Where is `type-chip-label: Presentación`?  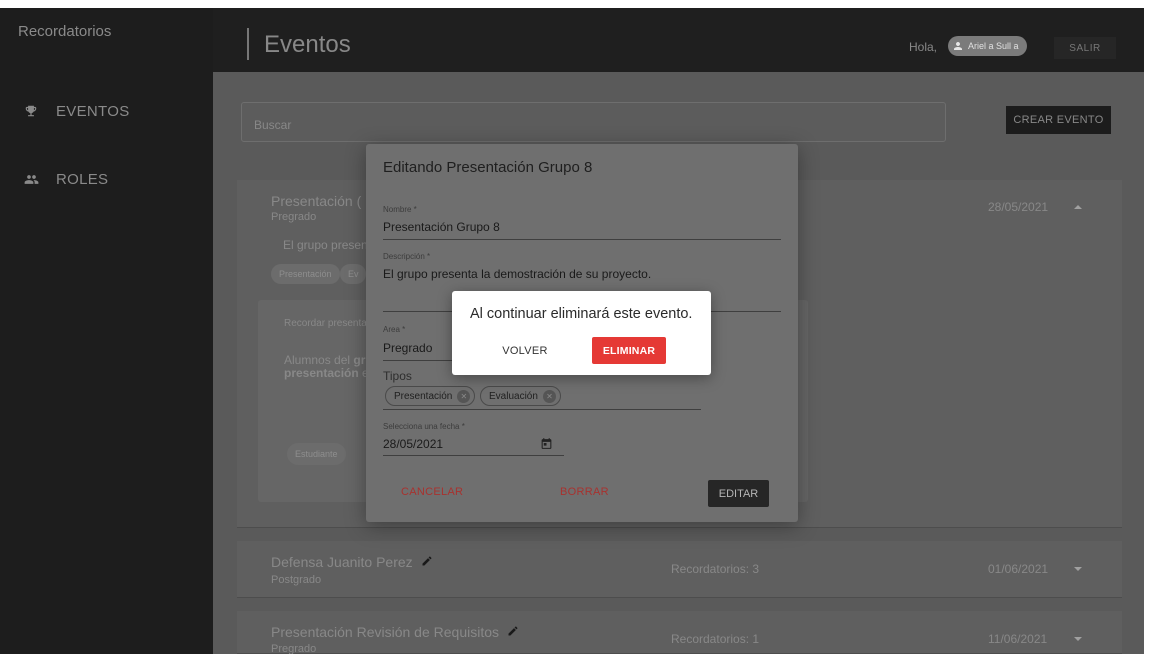
type-chip-label: Presentación is located at coordinates (423, 396).